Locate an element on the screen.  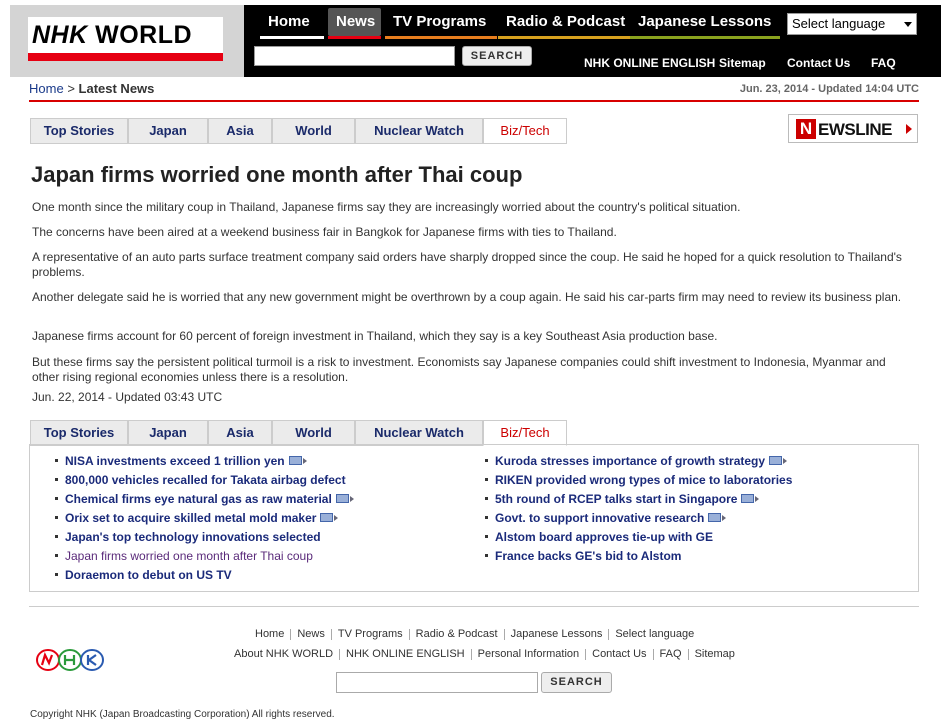
list-item: France backs GE's bid to Alstom is located at coordinates (583, 556).